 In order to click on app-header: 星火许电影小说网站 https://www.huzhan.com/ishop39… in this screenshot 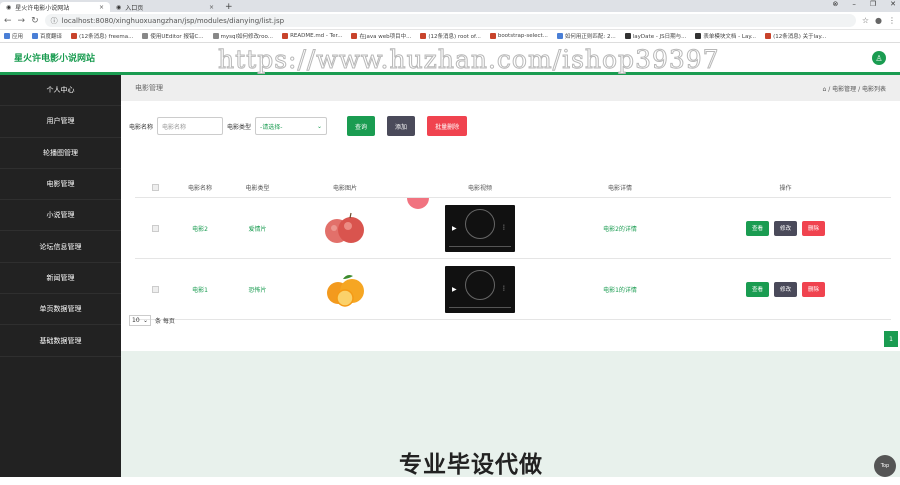, I will do `click(450, 59)`.